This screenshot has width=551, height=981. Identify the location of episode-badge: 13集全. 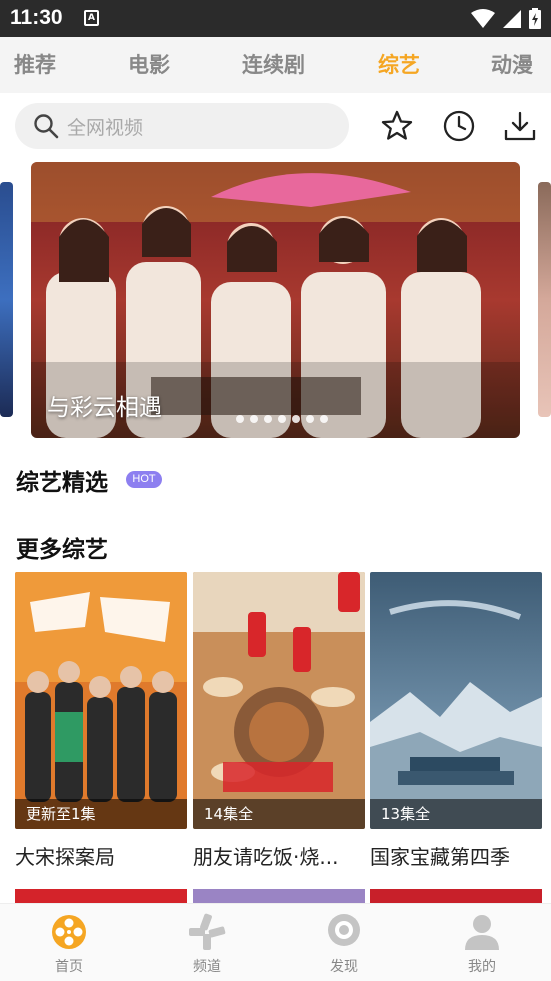
(456, 814).